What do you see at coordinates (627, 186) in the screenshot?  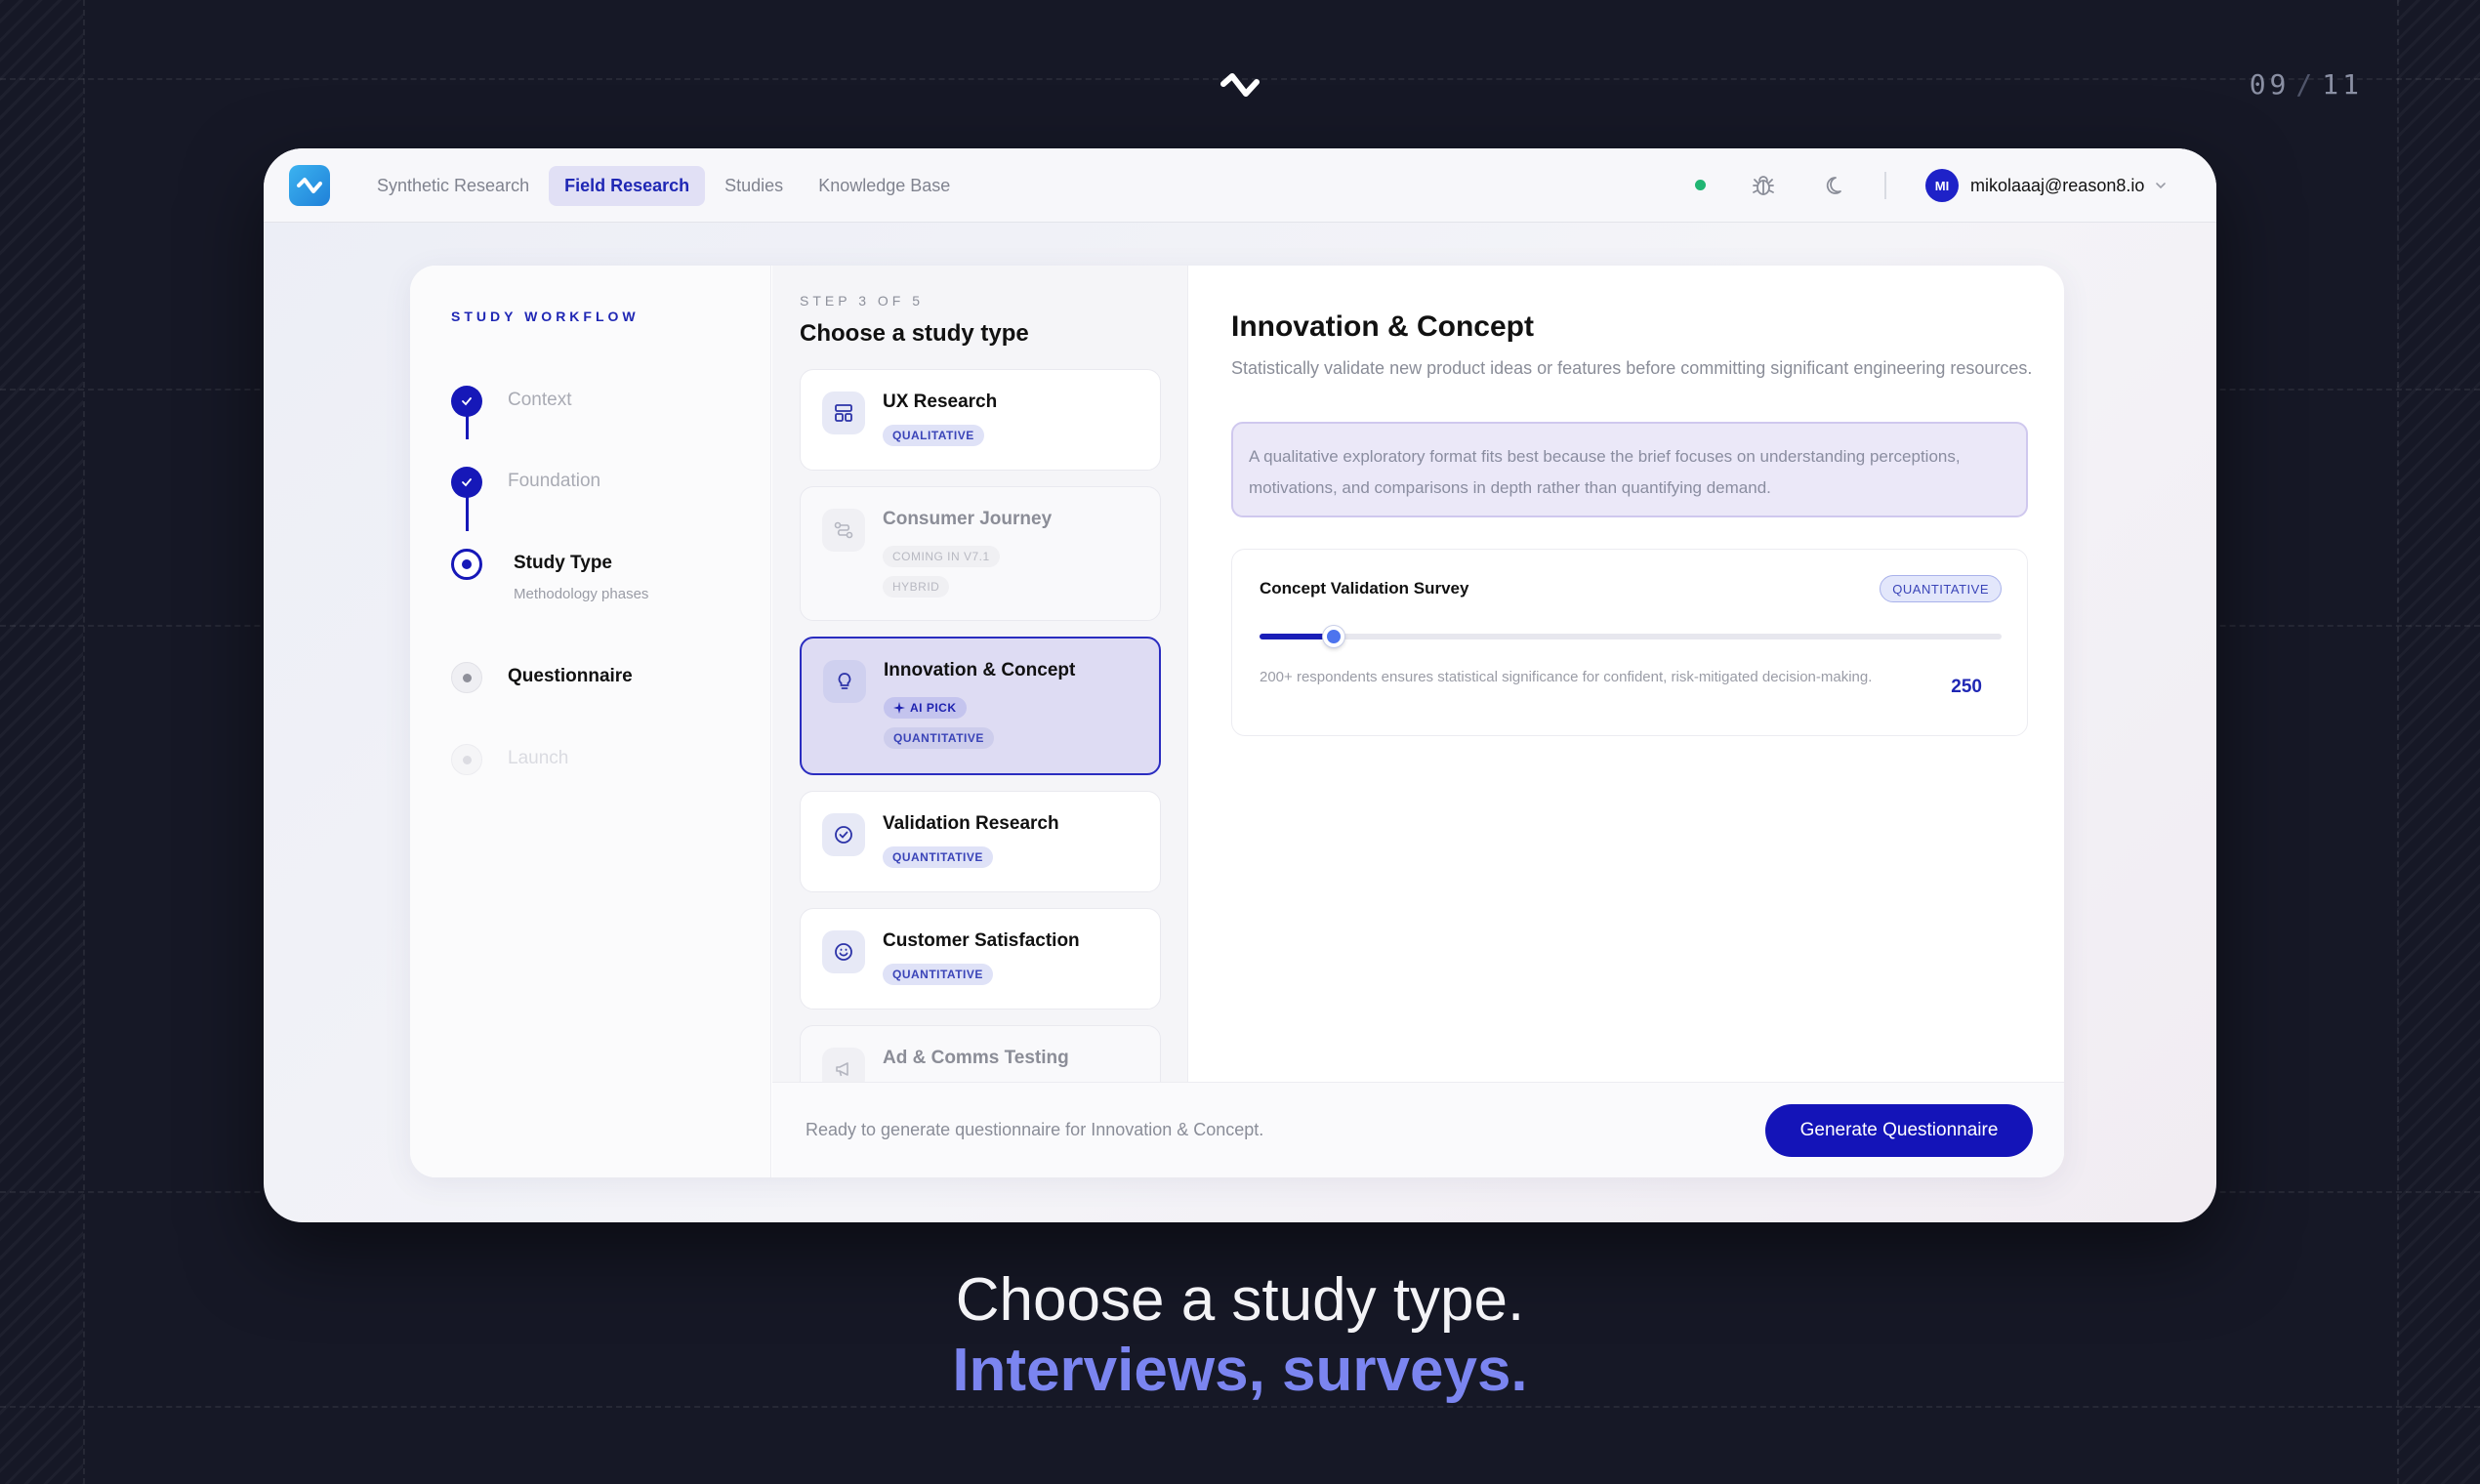 I see `nav-field-research: Field Research` at bounding box center [627, 186].